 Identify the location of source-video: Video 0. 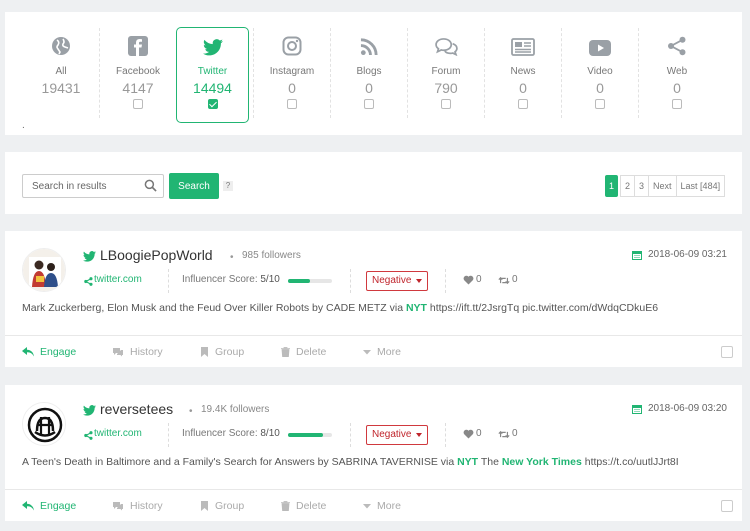
(600, 76).